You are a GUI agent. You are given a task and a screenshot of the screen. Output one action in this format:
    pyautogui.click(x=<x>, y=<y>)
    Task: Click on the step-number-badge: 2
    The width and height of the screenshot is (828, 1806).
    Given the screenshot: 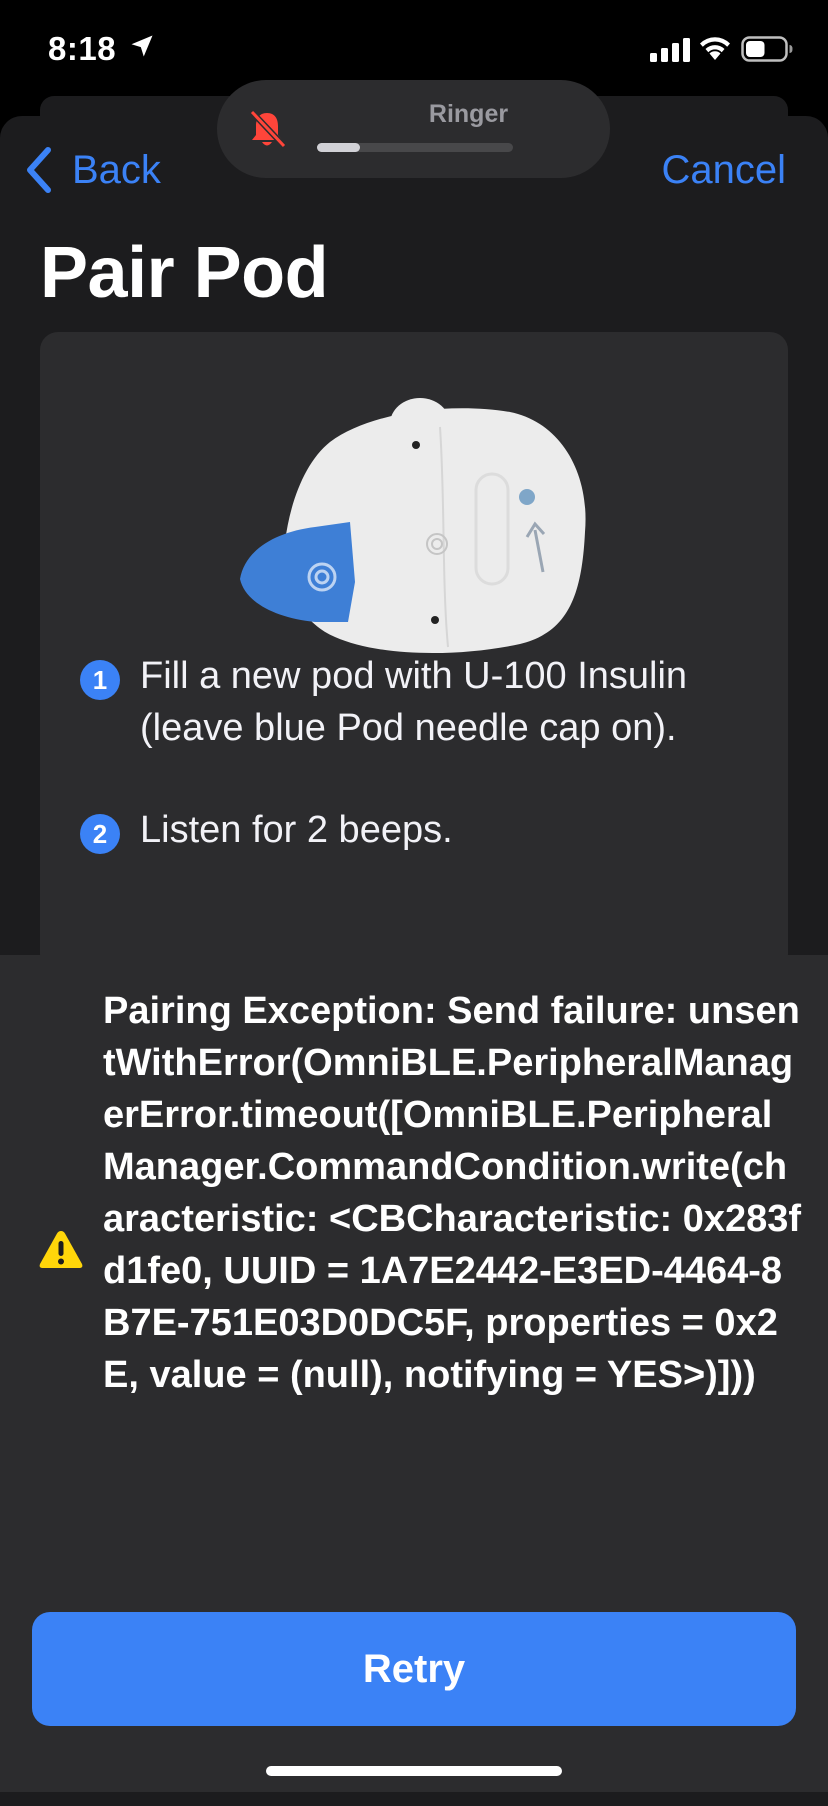 What is the action you would take?
    pyautogui.click(x=100, y=834)
    